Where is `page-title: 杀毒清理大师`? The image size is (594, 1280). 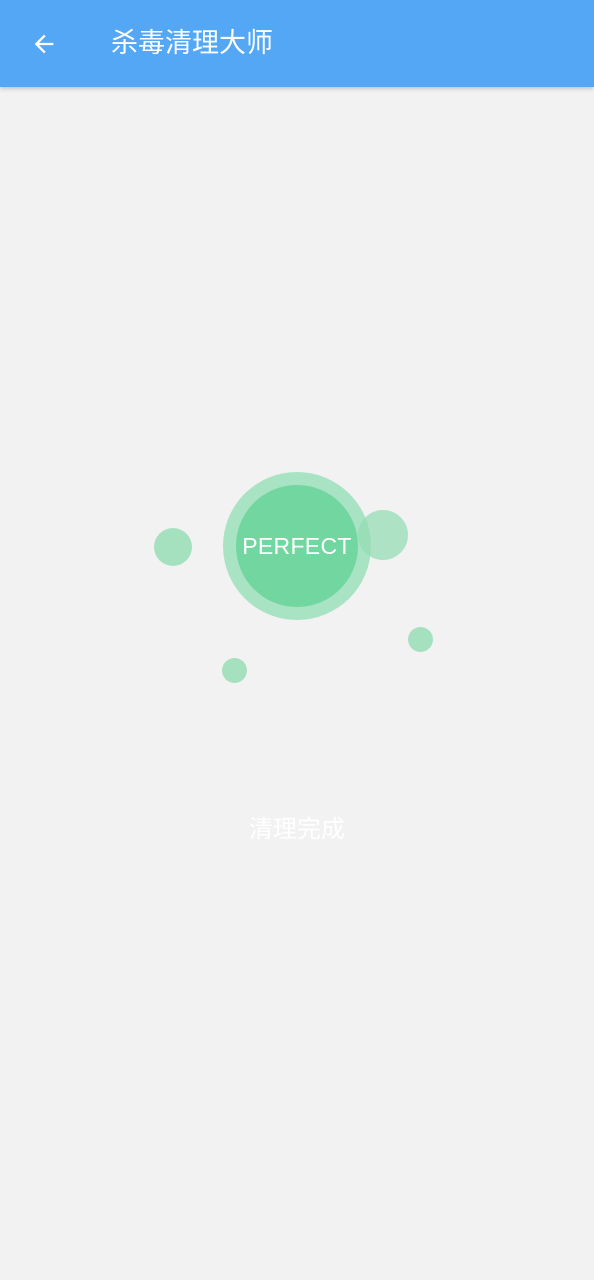
page-title: 杀毒清理大师 is located at coordinates (192, 43).